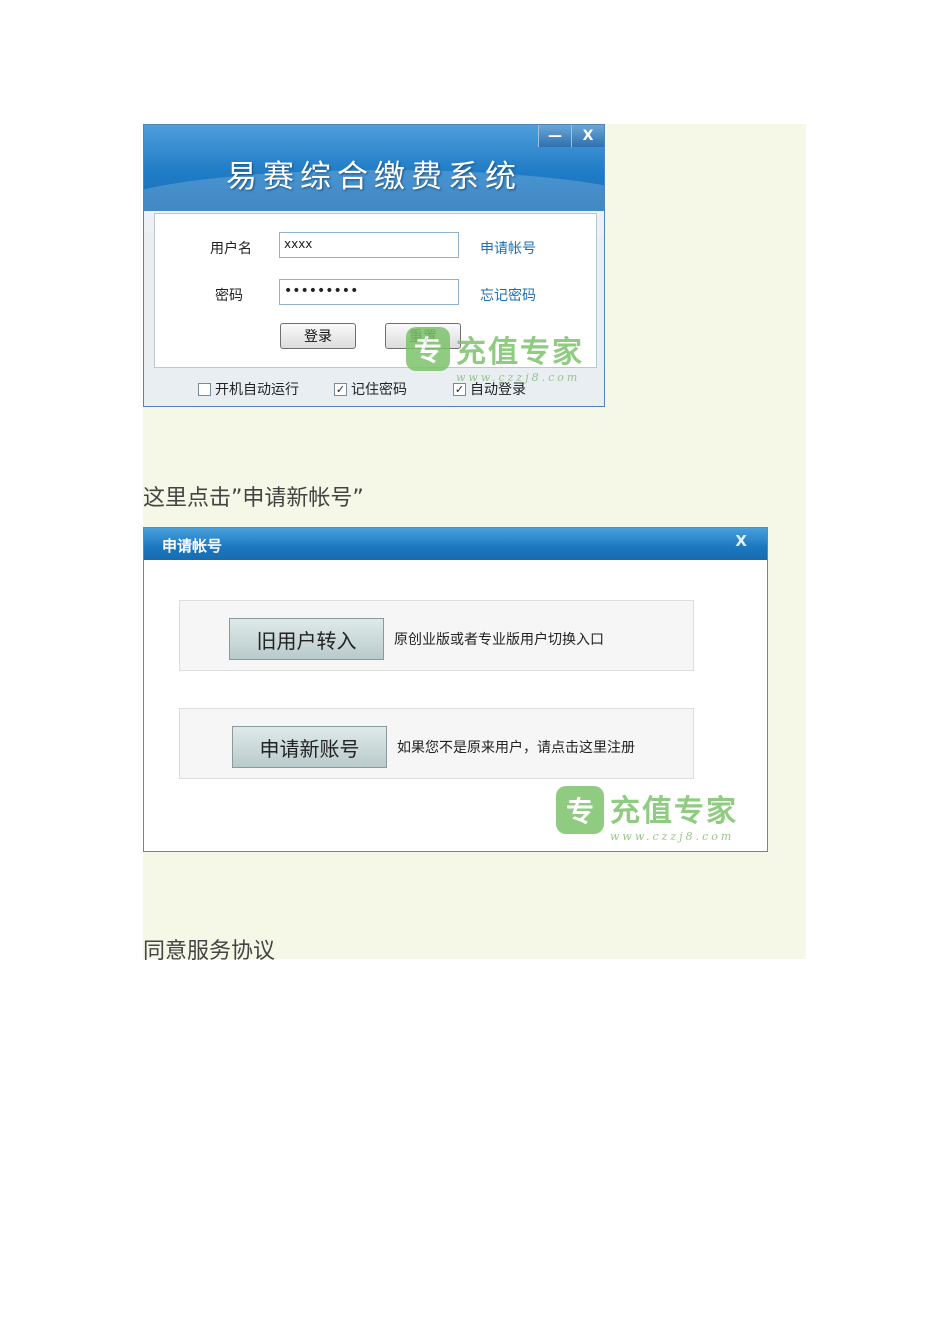  I want to click on apply-account-link: 申请帐号, so click(508, 248).